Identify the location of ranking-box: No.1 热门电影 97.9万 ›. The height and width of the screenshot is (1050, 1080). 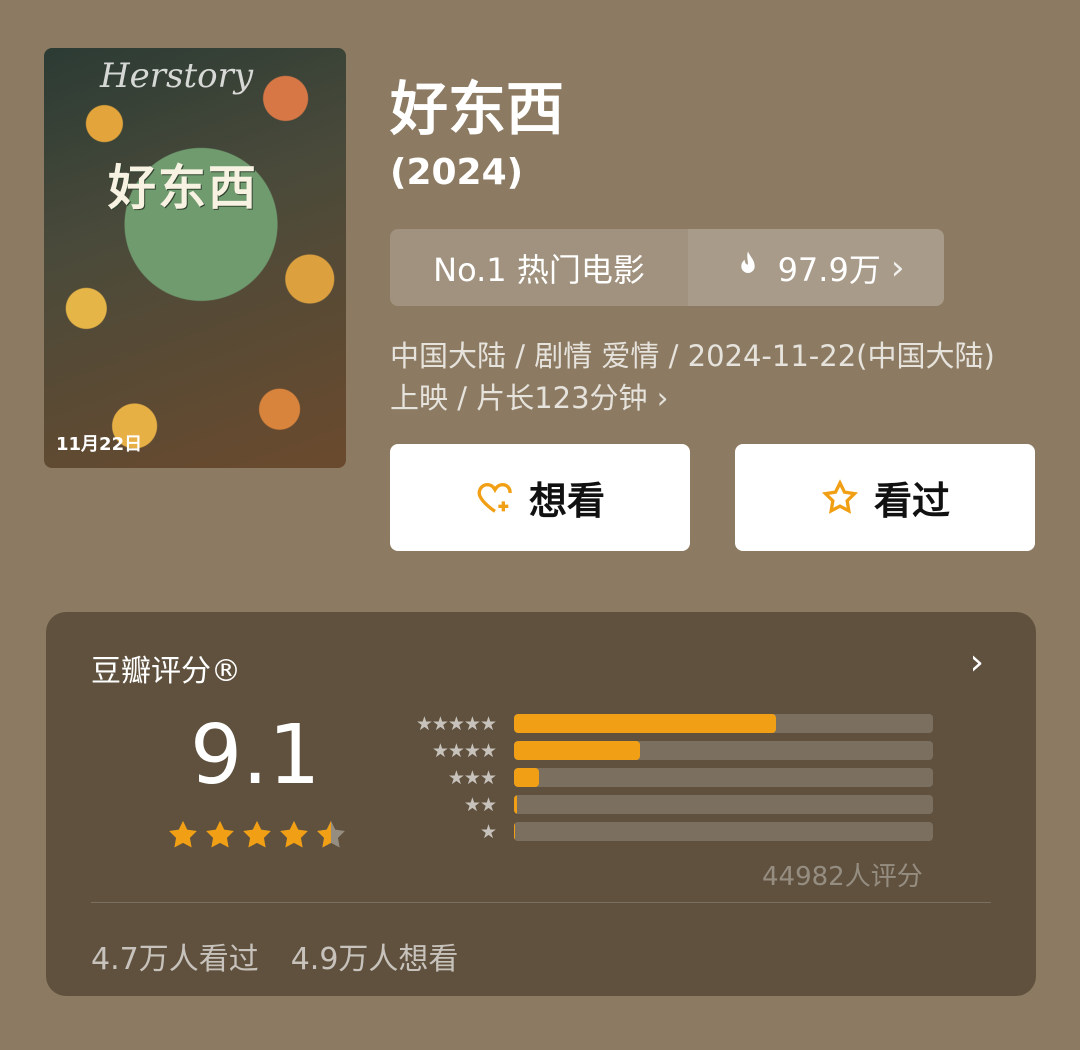
(667, 267).